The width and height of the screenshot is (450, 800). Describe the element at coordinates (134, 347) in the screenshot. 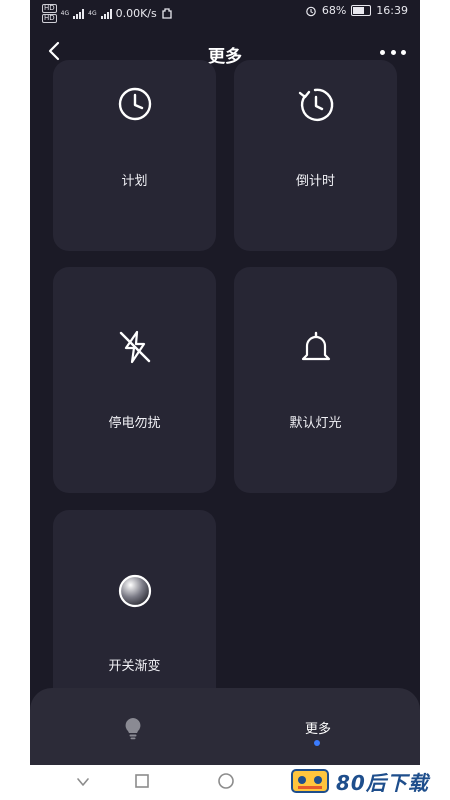

I see `power-off-icon` at that location.